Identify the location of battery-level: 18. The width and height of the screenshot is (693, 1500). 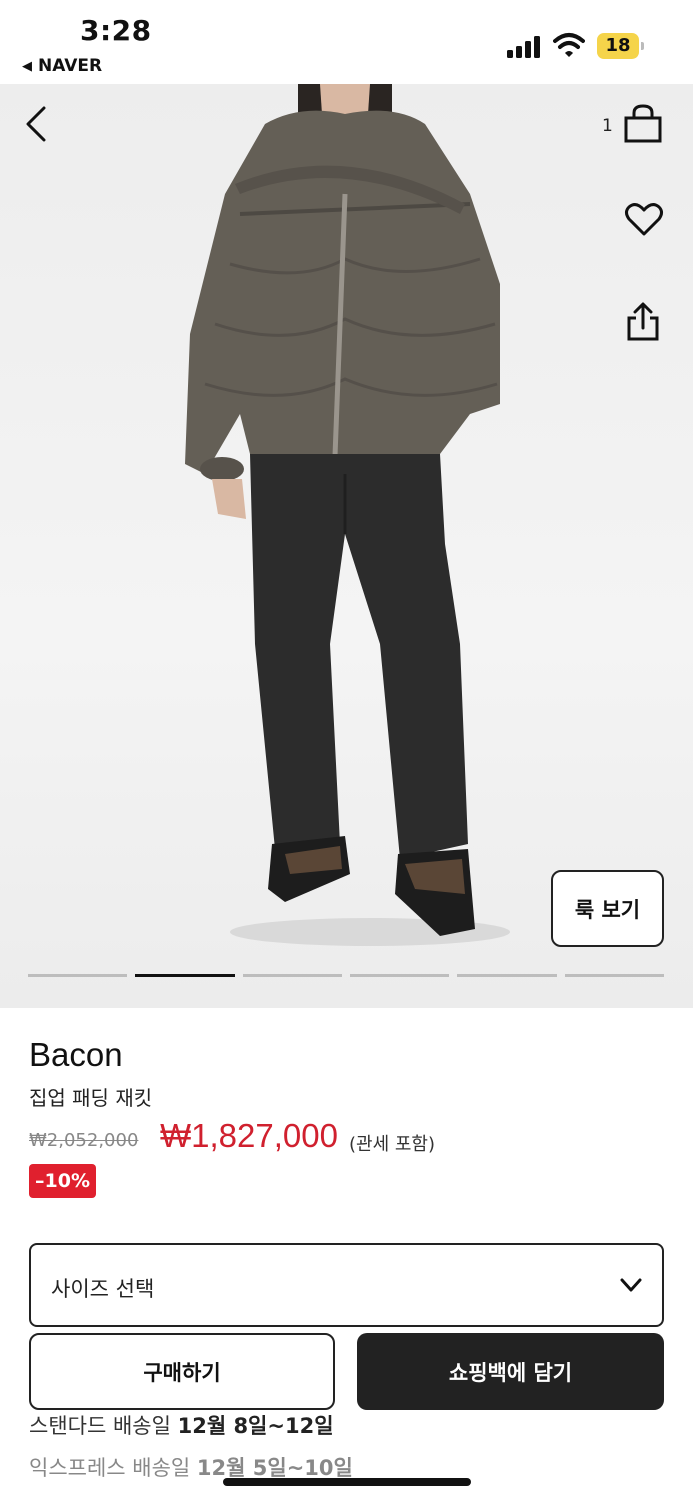
(618, 45).